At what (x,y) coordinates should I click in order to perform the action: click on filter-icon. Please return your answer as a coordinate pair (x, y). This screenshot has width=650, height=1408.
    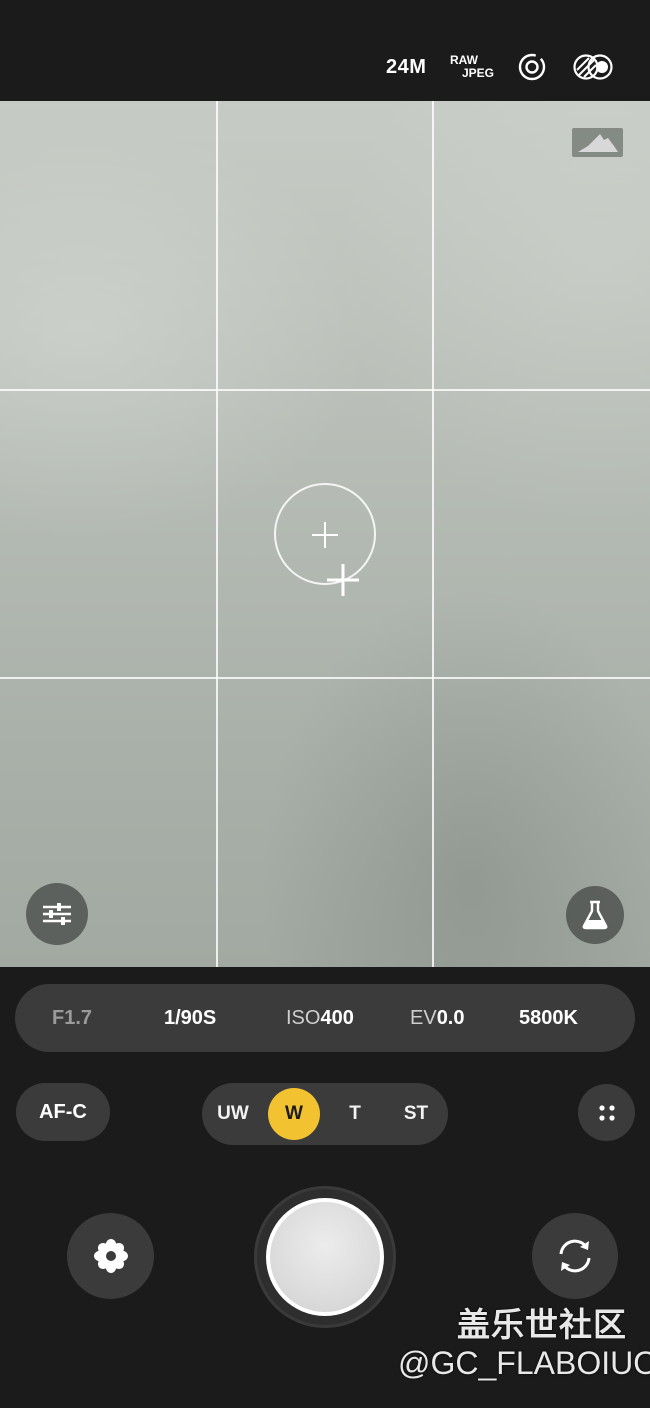
    Looking at the image, I should click on (593, 67).